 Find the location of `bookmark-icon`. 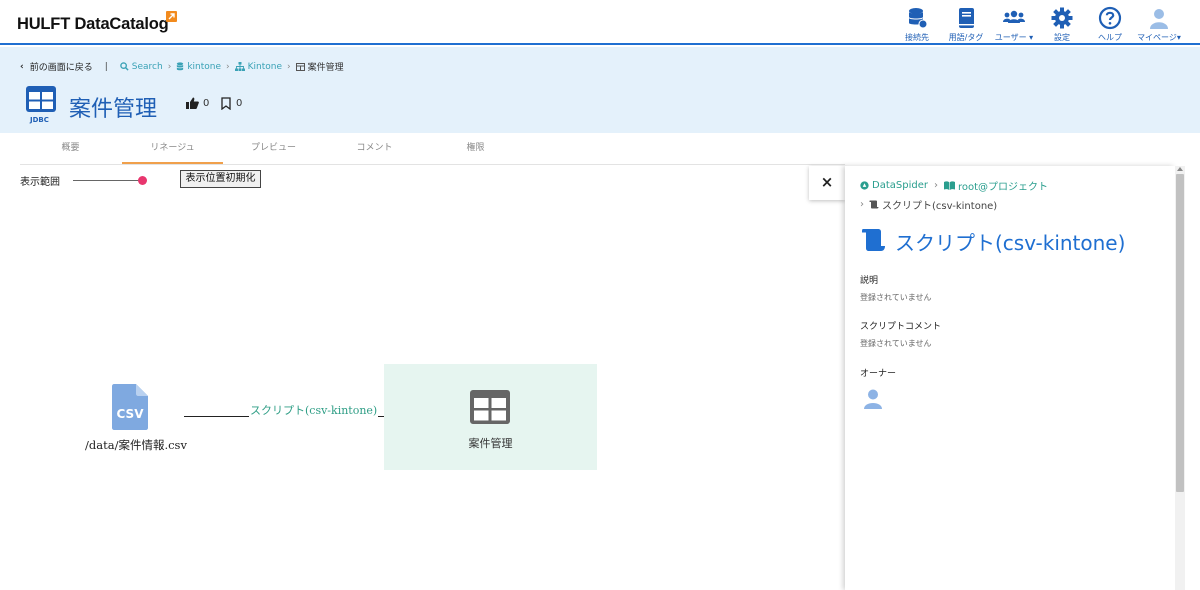

bookmark-icon is located at coordinates (226, 103).